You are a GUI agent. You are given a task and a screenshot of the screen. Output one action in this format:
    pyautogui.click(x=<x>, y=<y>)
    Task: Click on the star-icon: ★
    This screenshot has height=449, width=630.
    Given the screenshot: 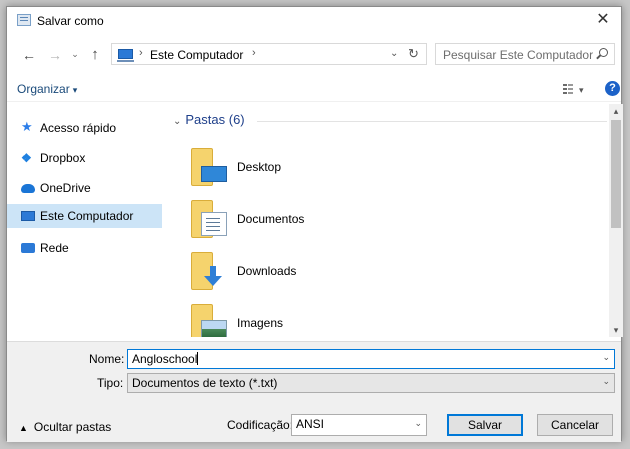 What is the action you would take?
    pyautogui.click(x=27, y=126)
    